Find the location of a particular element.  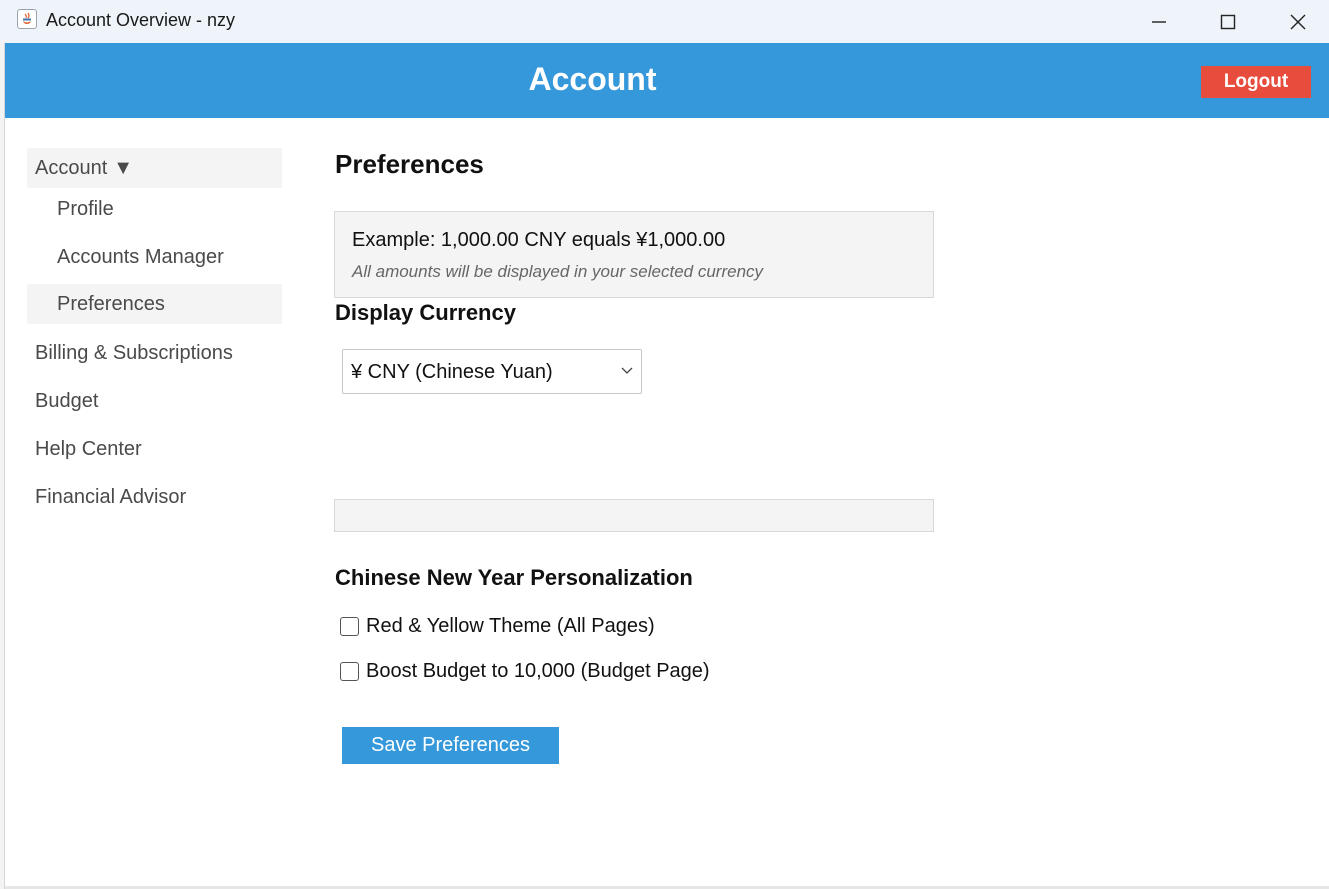

cny-personalization-heading: Chinese New Year Personalization is located at coordinates (514, 577).